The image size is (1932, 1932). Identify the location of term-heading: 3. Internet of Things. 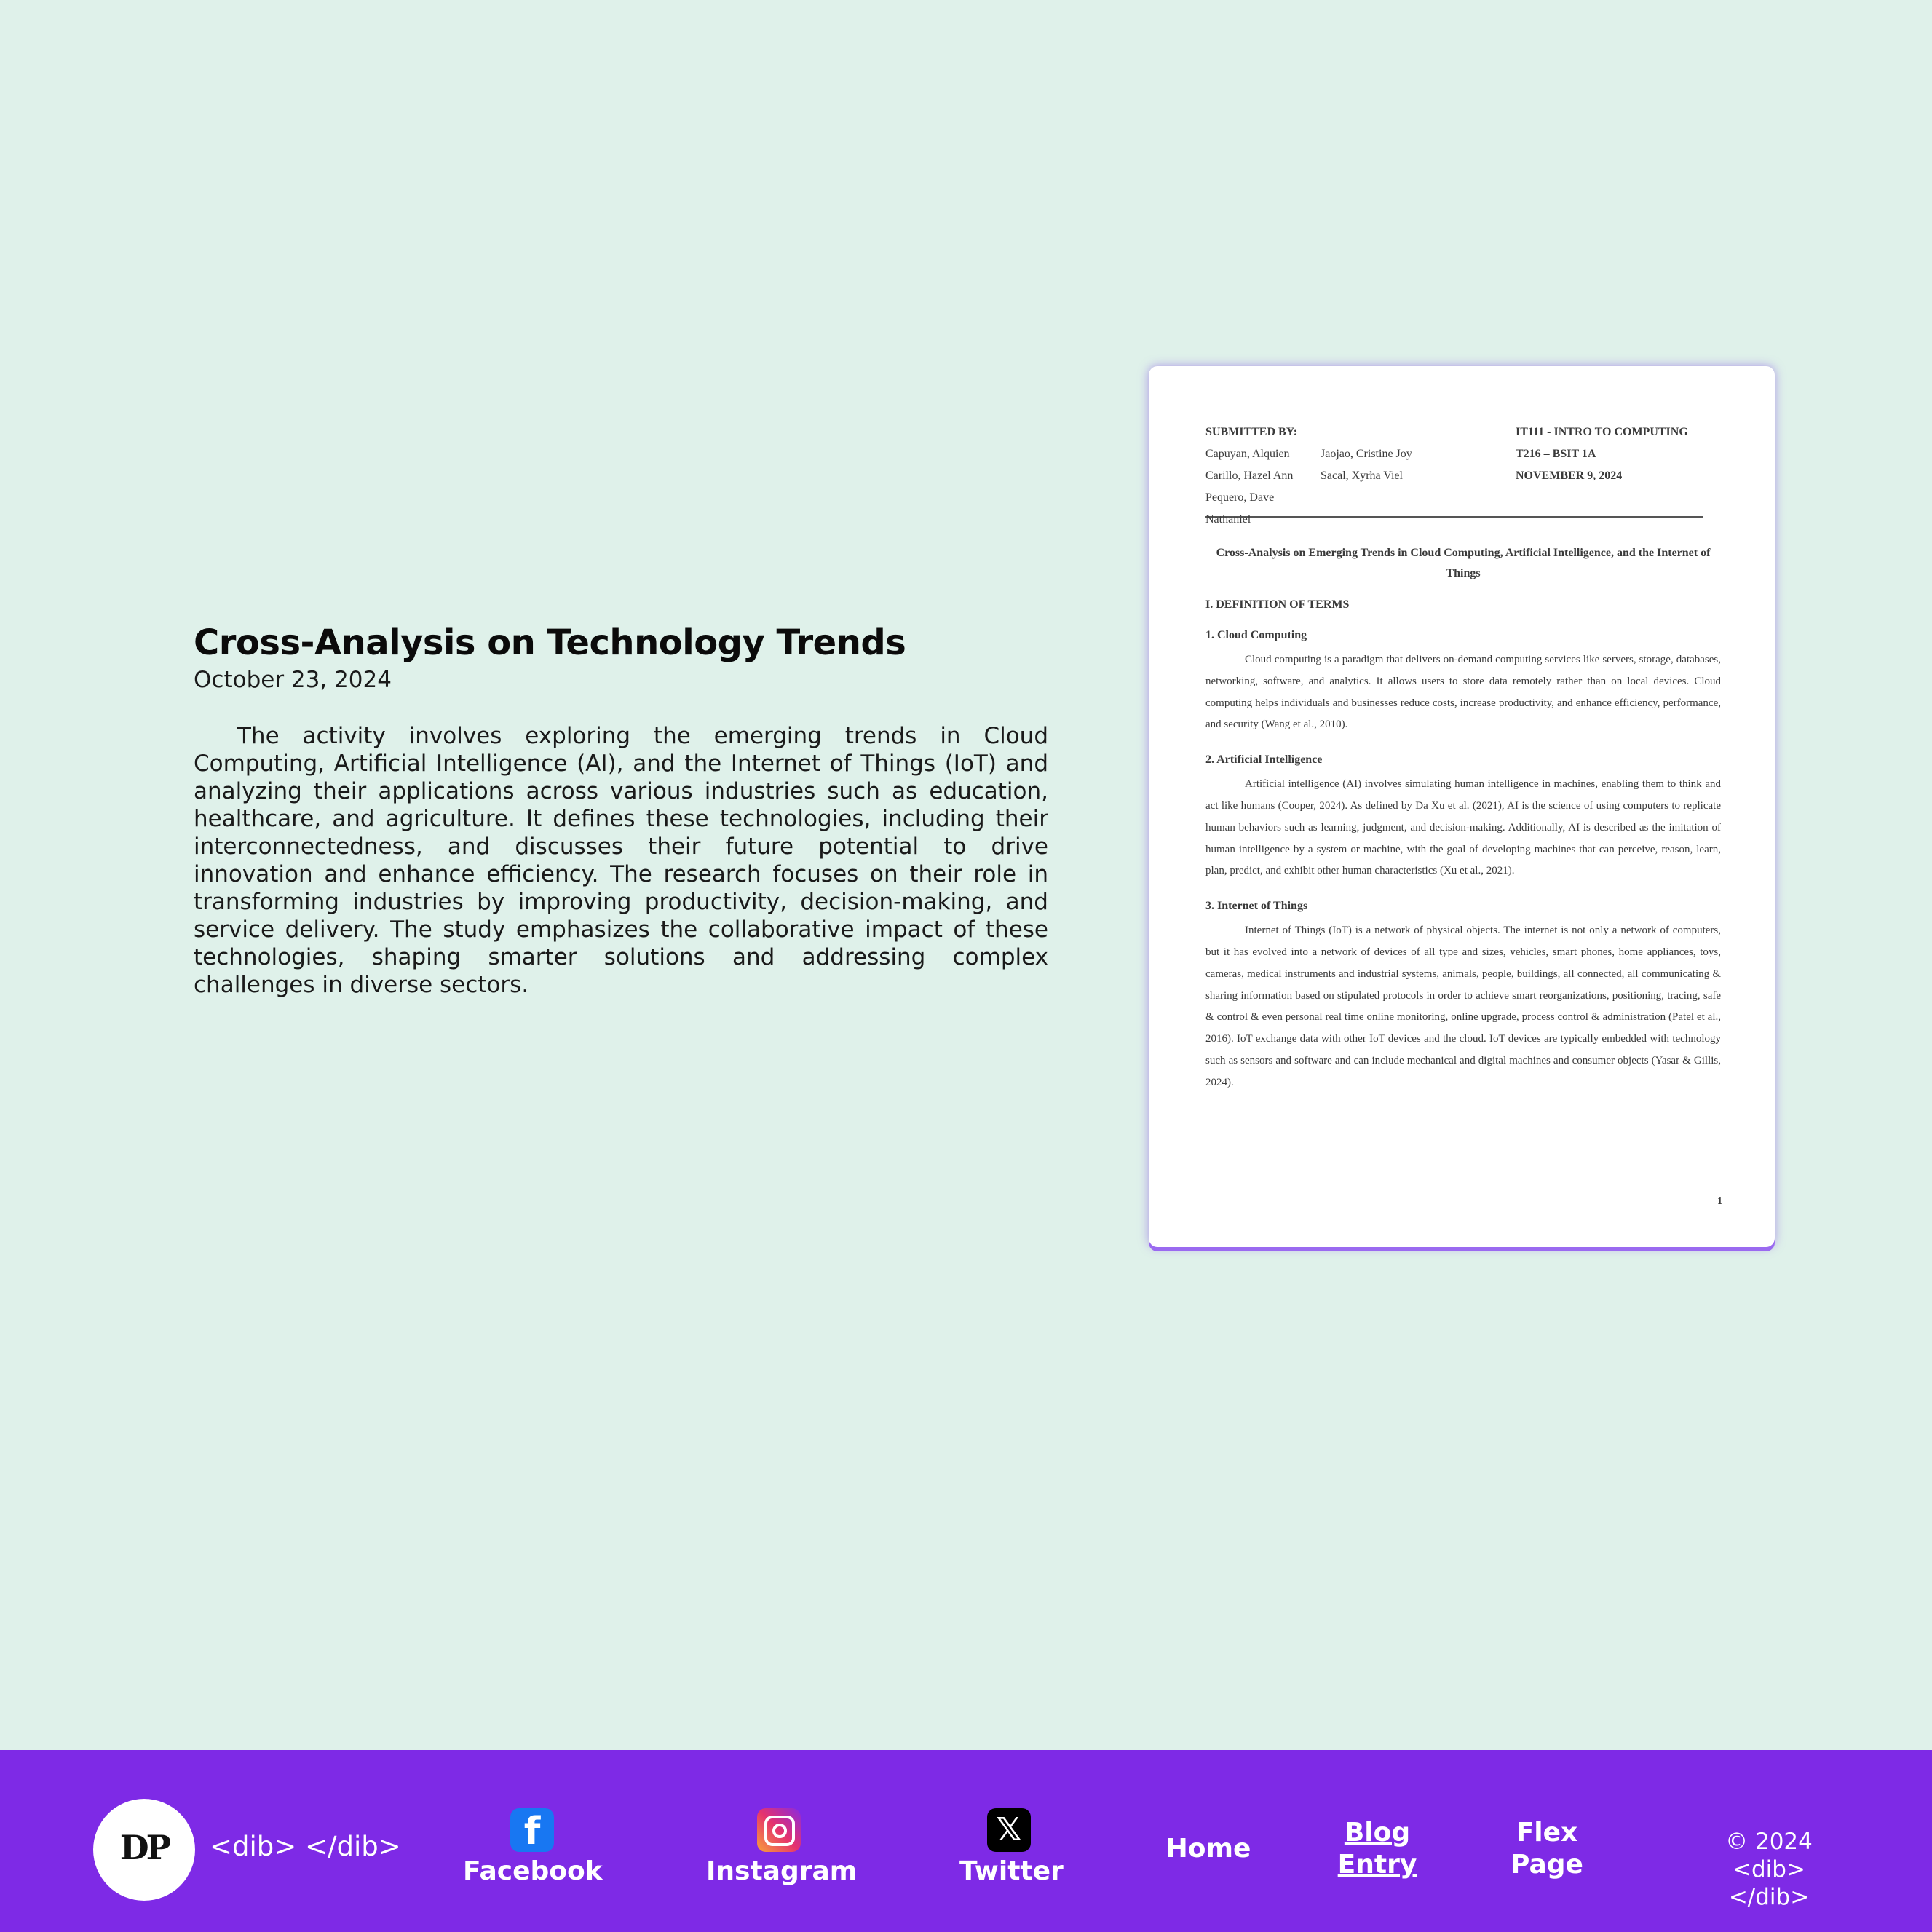
(1256, 907).